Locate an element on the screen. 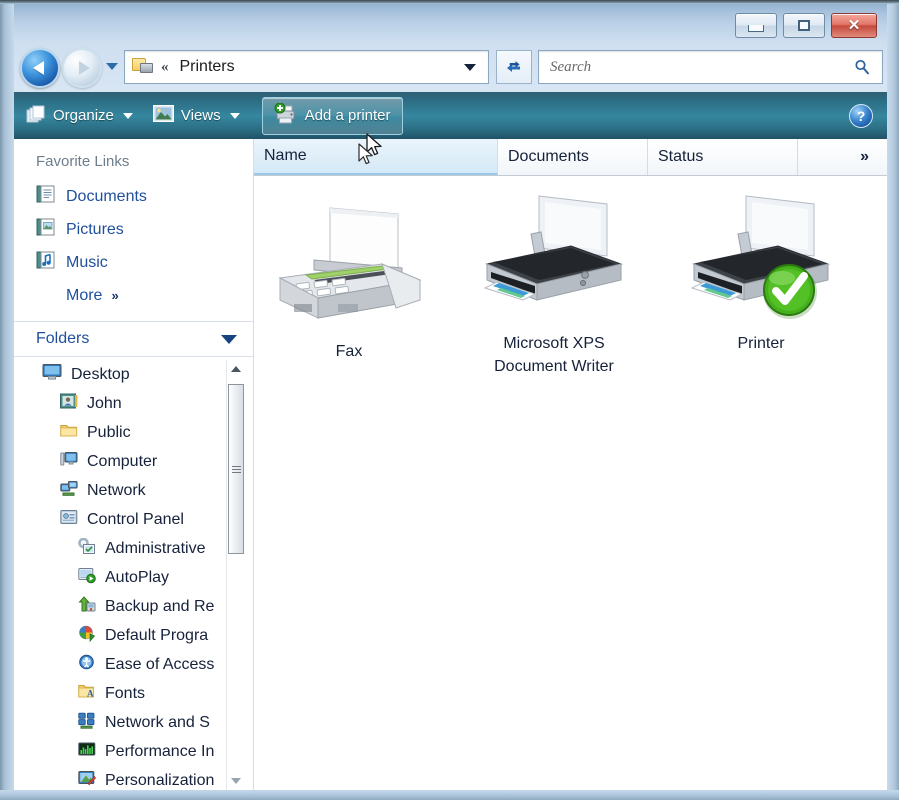  column-header-name: Name is located at coordinates (376, 157).